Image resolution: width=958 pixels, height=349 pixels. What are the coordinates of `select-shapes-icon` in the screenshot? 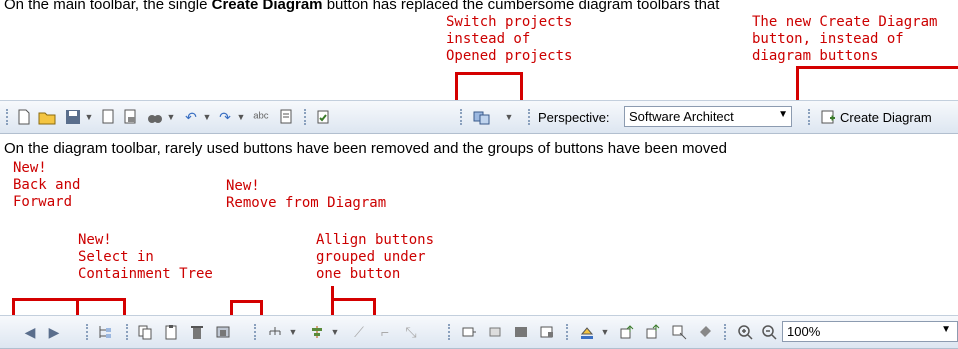 It's located at (679, 332).